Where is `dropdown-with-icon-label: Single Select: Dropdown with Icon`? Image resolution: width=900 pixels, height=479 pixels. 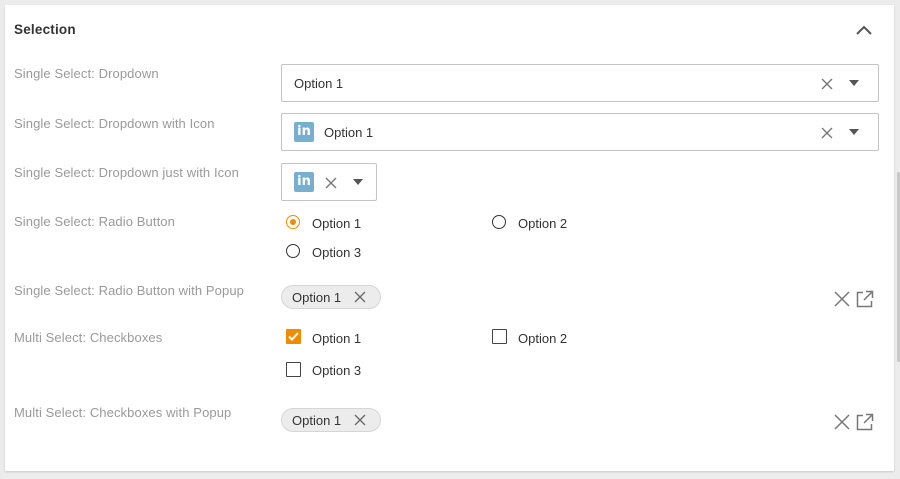
dropdown-with-icon-label: Single Select: Dropdown with Icon is located at coordinates (114, 123).